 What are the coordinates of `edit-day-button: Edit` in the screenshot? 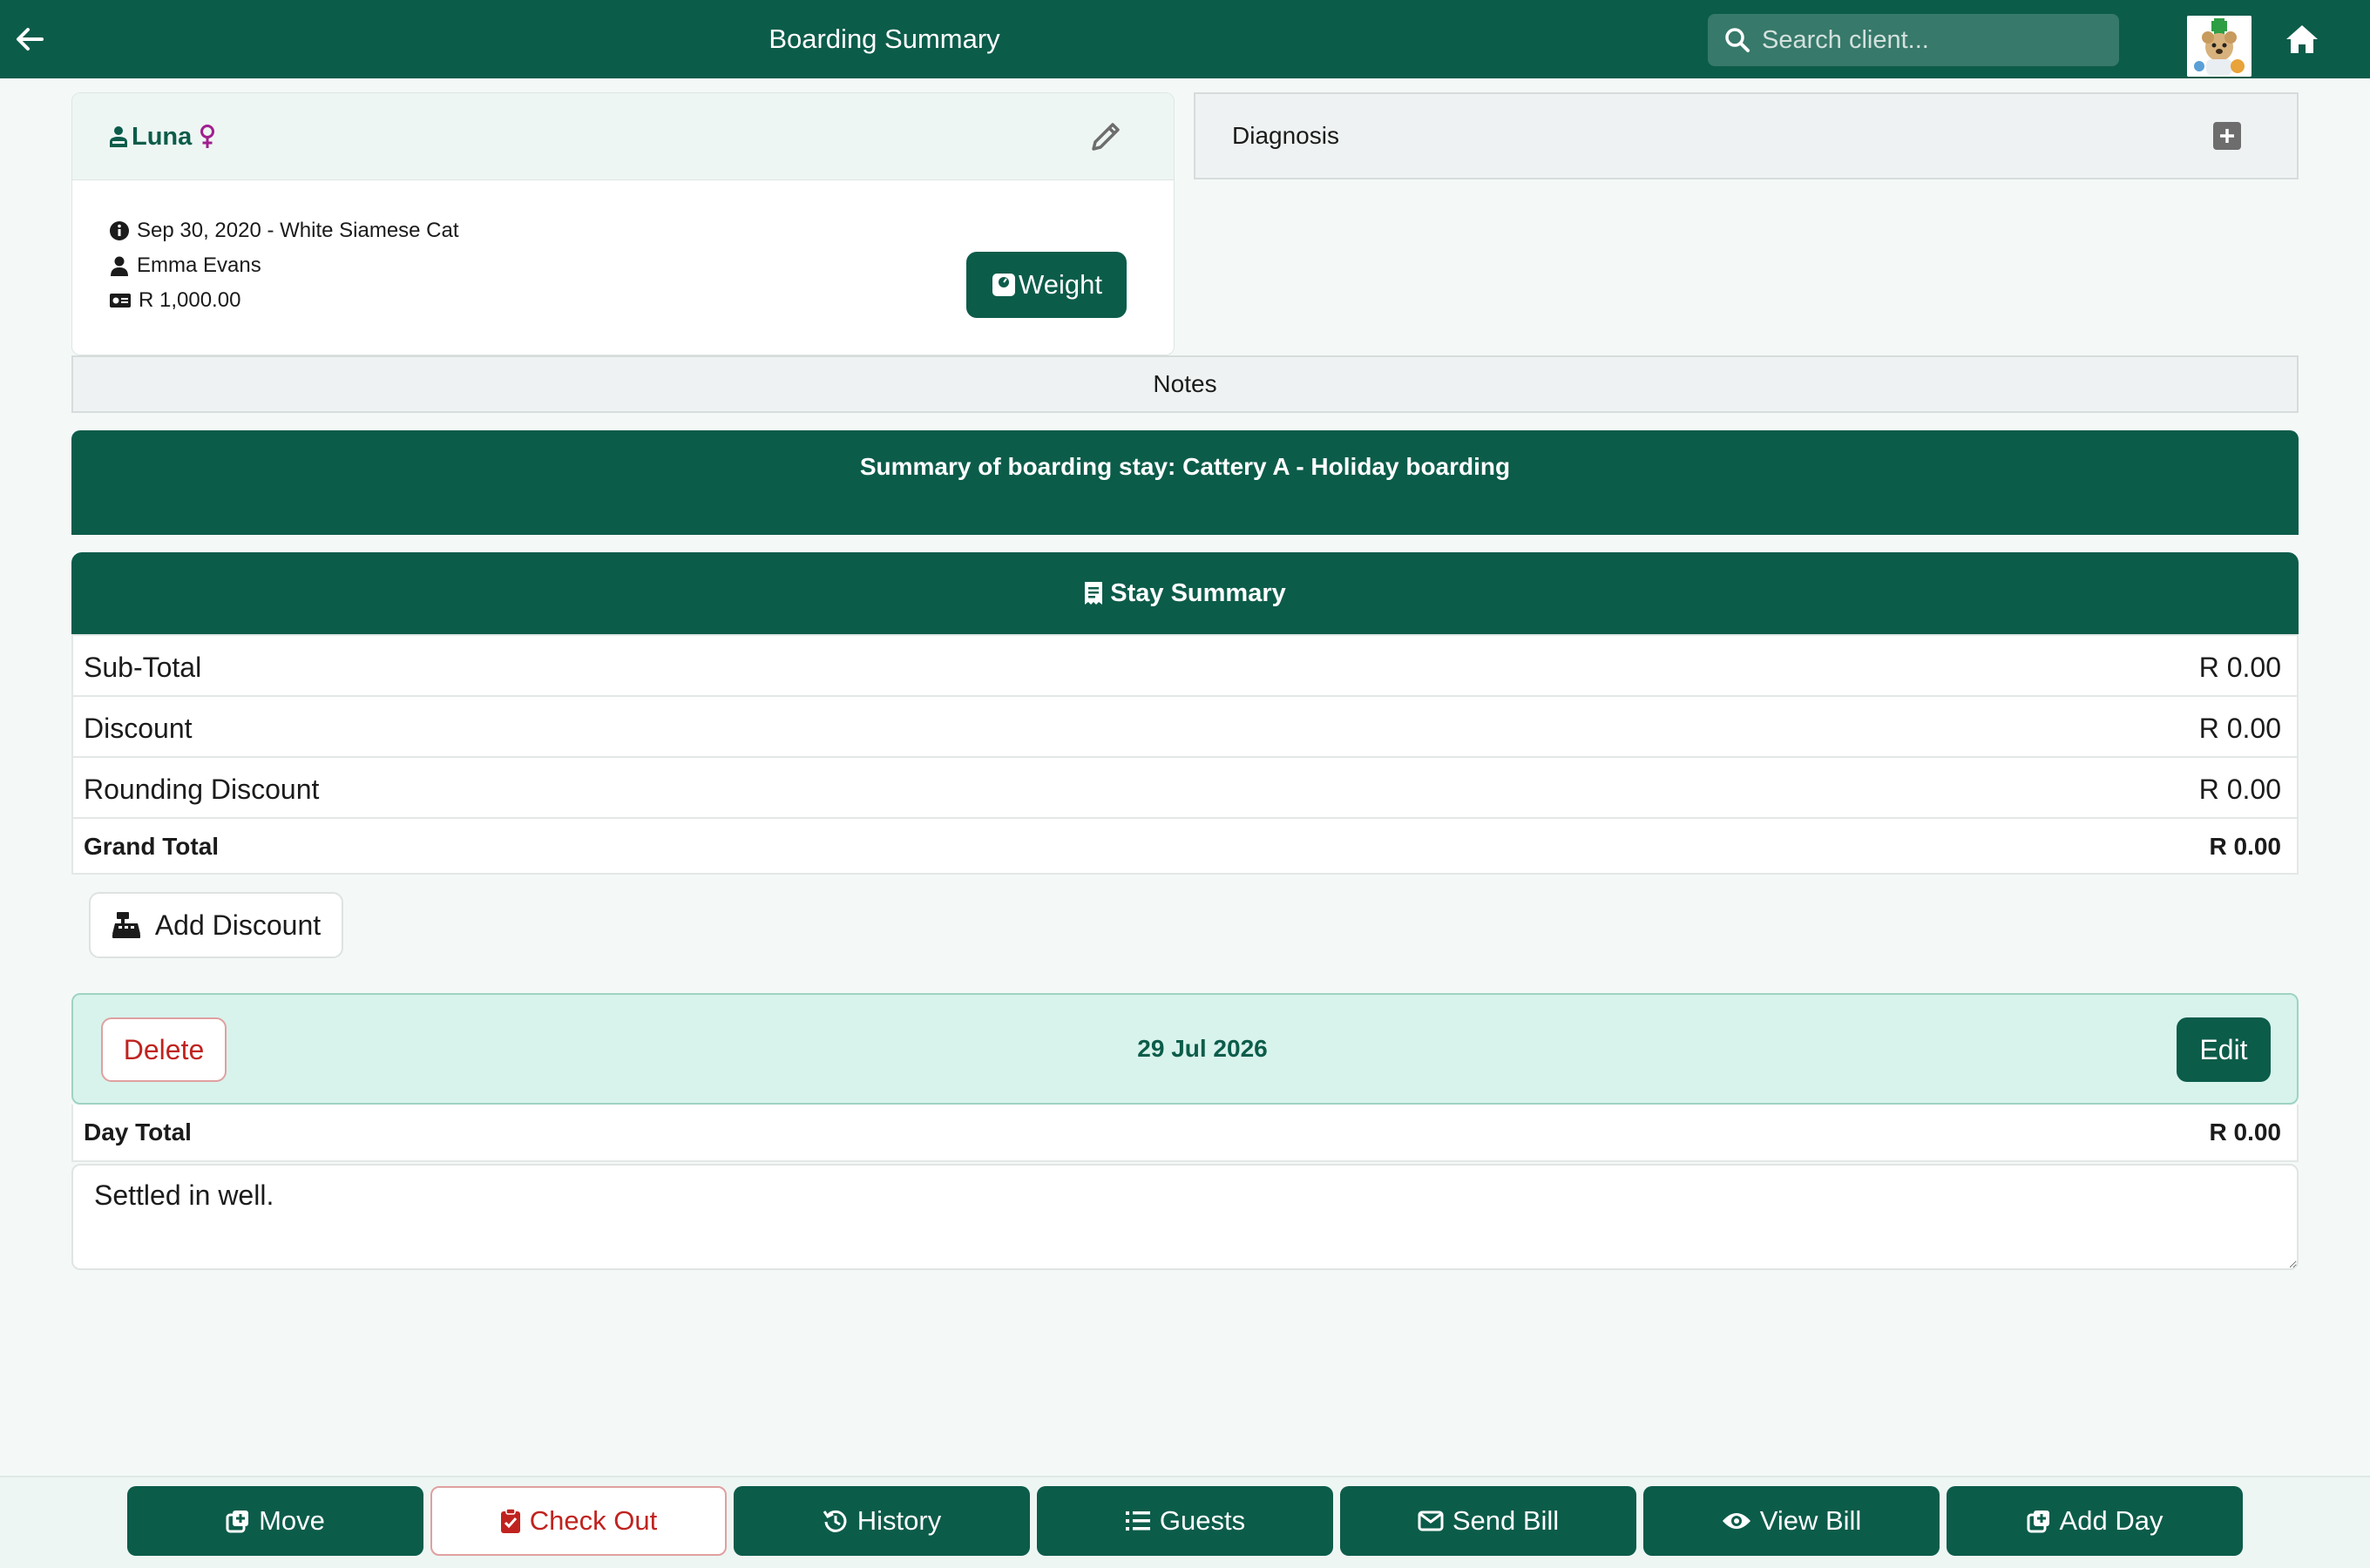 It's located at (2224, 1049).